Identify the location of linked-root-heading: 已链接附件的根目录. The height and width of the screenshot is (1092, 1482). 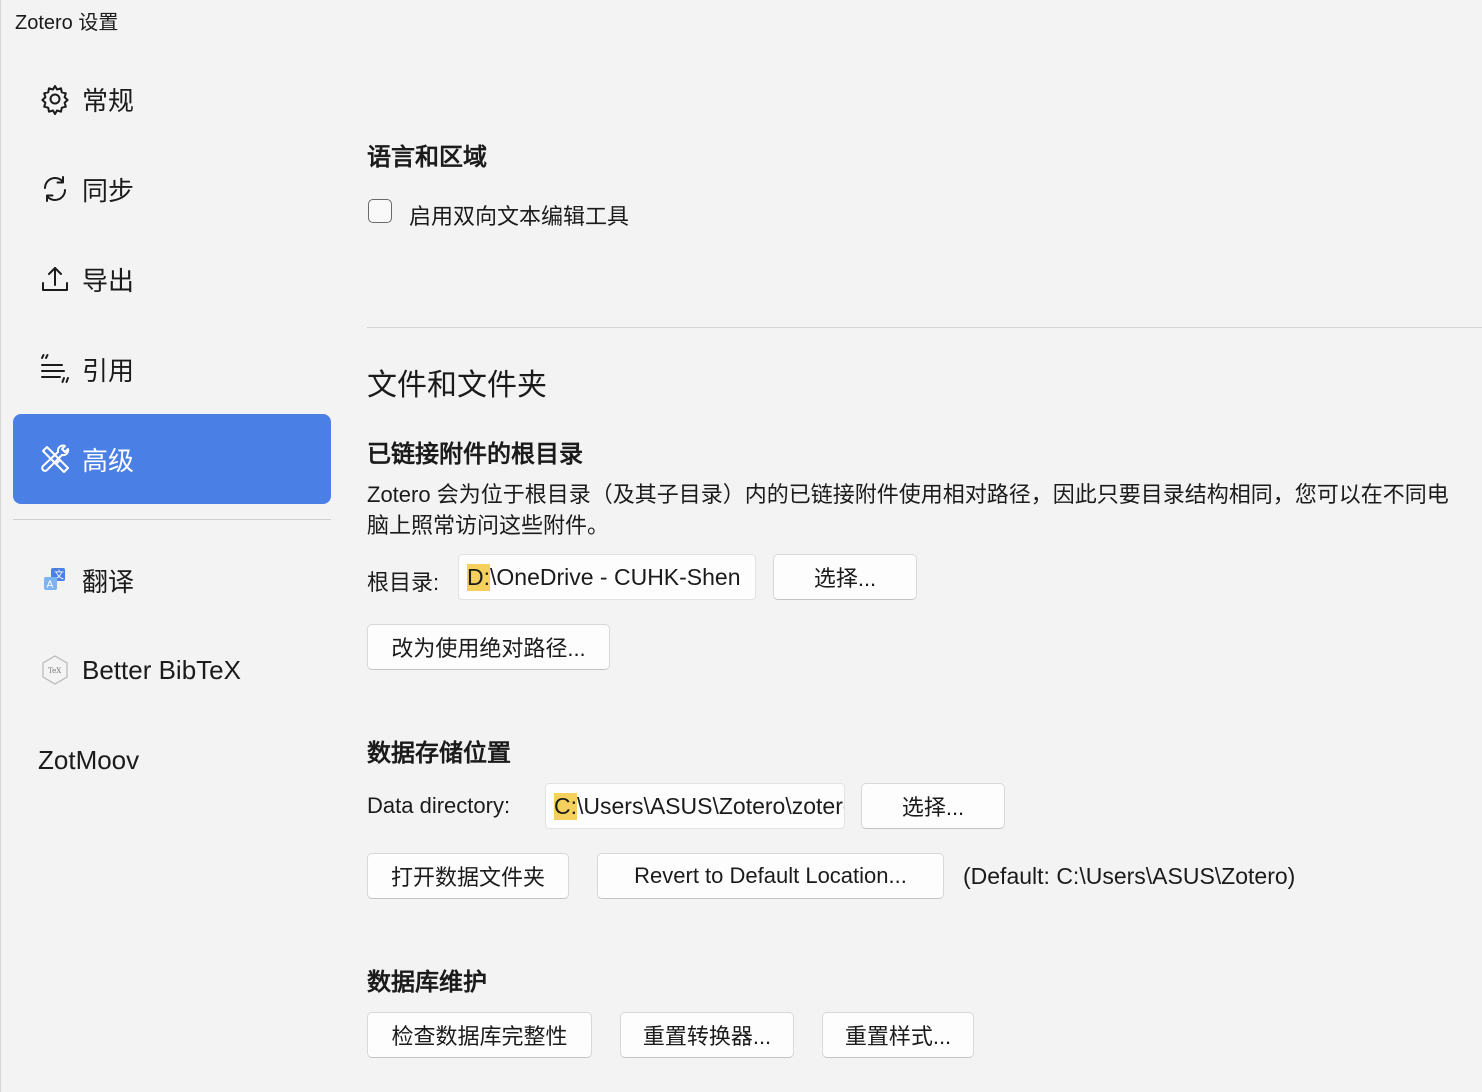
(475, 454).